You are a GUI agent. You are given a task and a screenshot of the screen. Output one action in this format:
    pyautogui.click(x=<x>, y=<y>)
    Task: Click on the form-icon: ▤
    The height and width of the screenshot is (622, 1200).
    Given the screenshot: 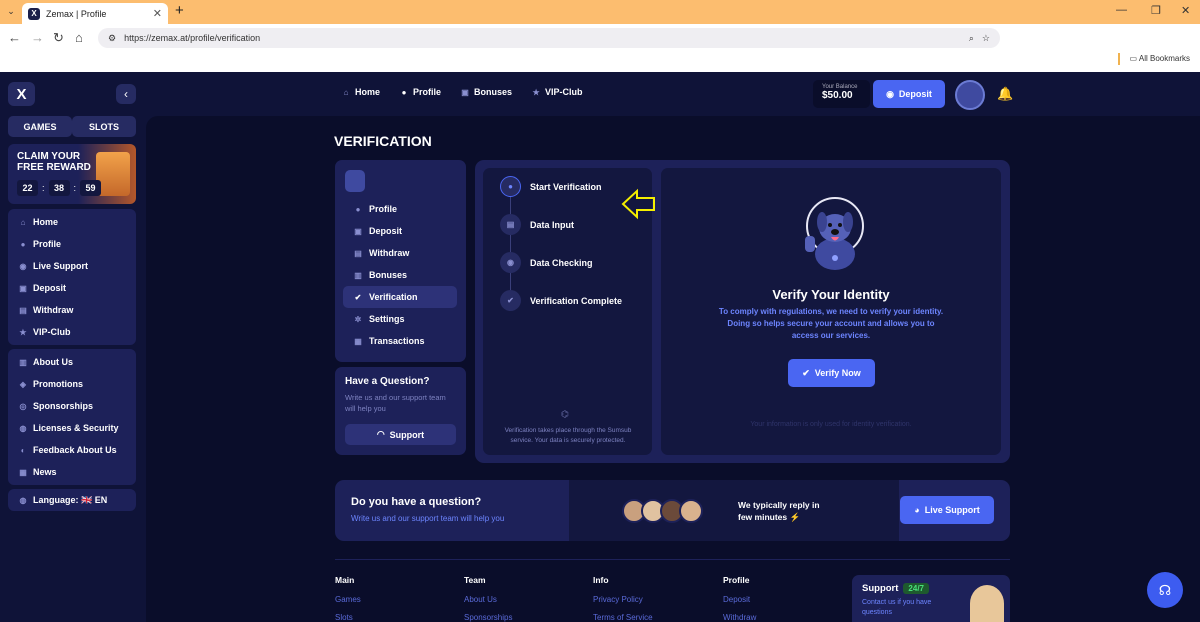 What is the action you would take?
    pyautogui.click(x=510, y=224)
    